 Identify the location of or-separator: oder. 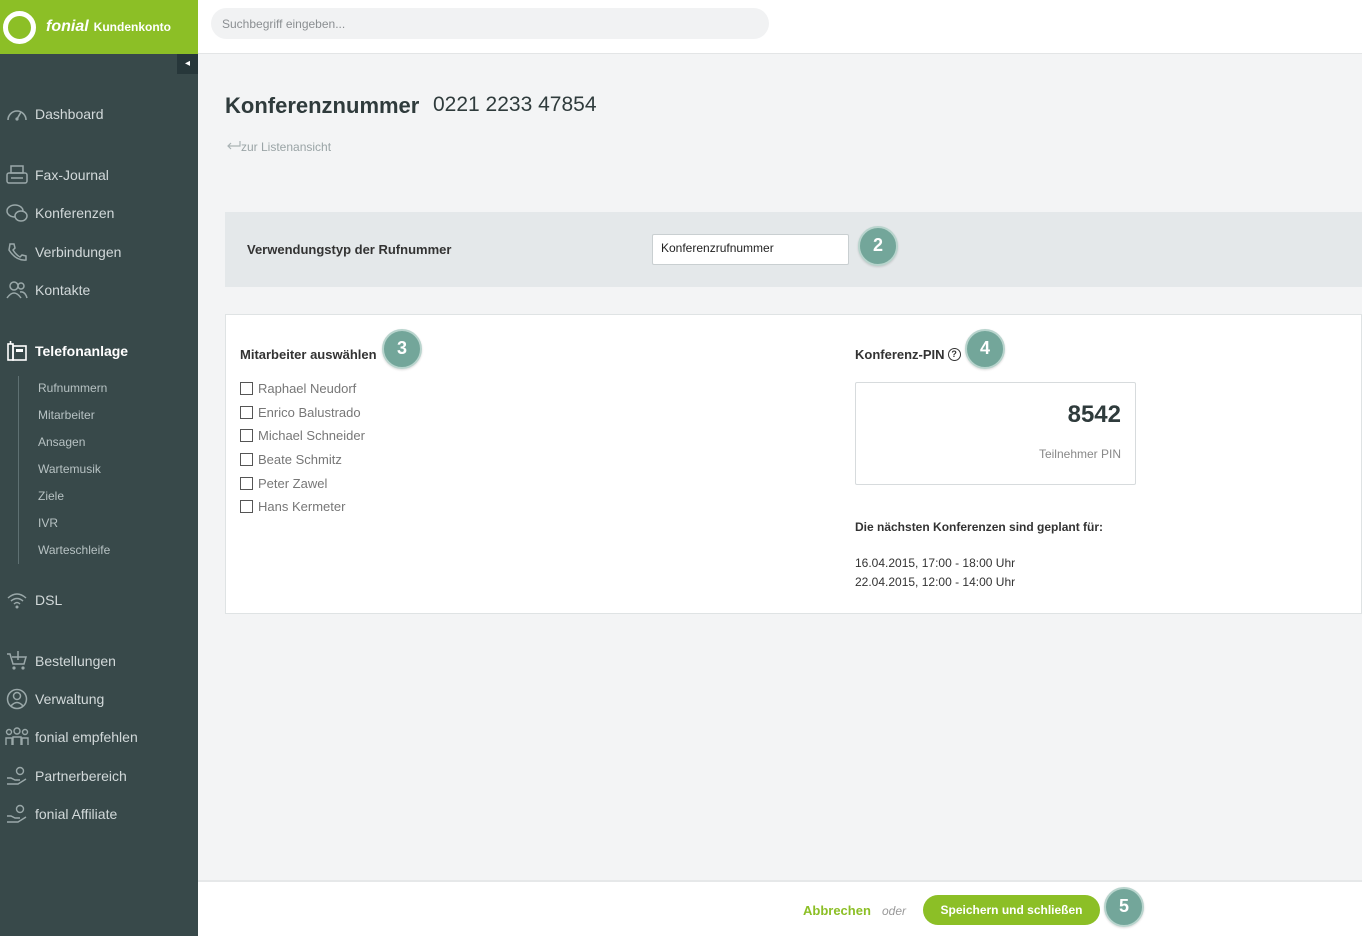
(894, 911).